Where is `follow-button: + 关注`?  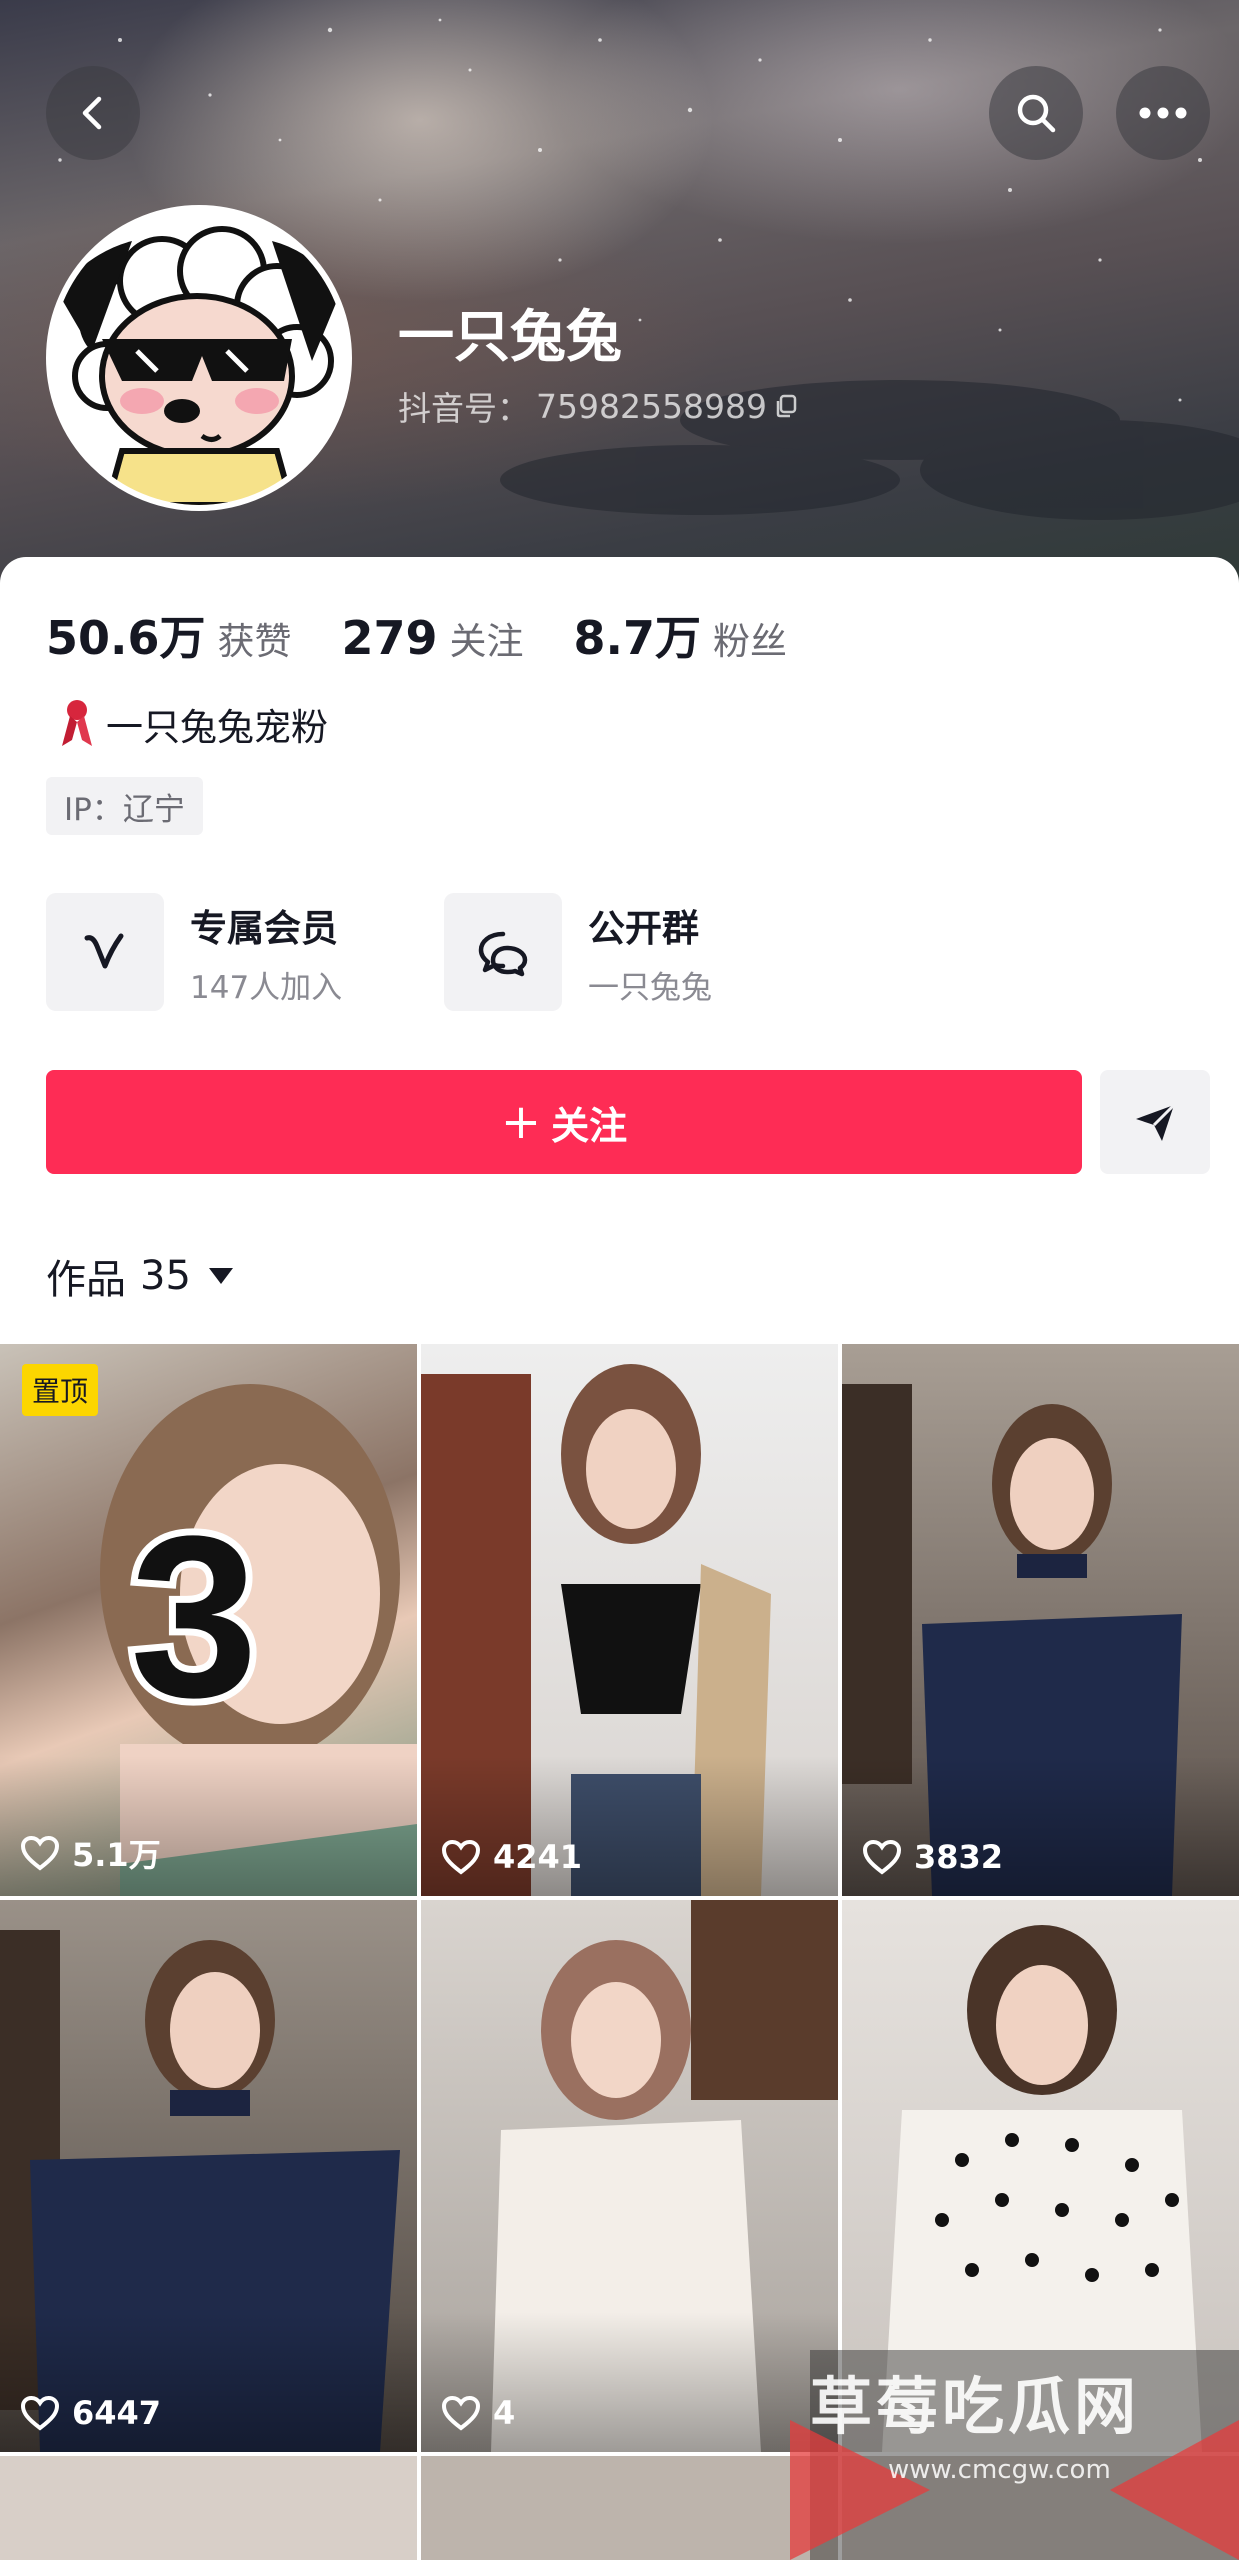
follow-button: + 关注 is located at coordinates (564, 1122).